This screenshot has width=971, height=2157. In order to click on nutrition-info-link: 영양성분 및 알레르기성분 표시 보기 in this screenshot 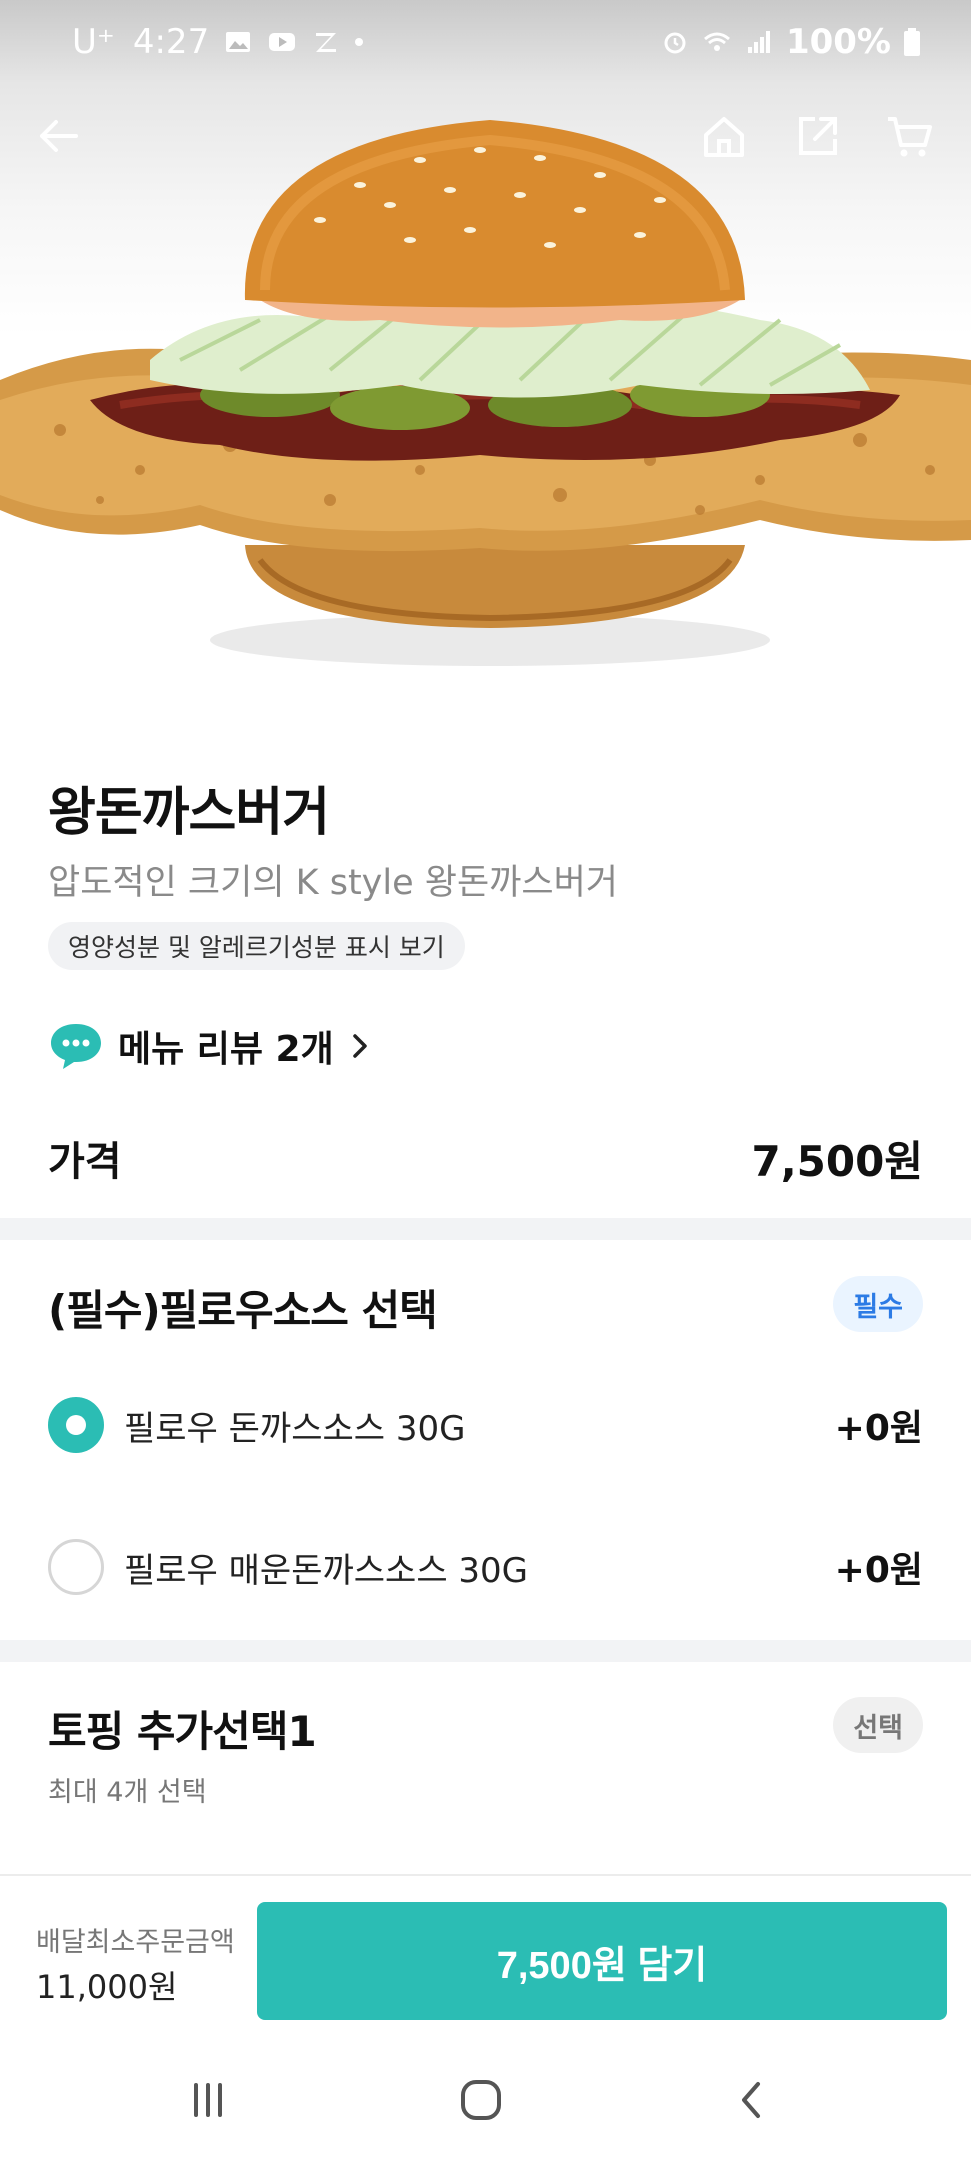, I will do `click(256, 946)`.